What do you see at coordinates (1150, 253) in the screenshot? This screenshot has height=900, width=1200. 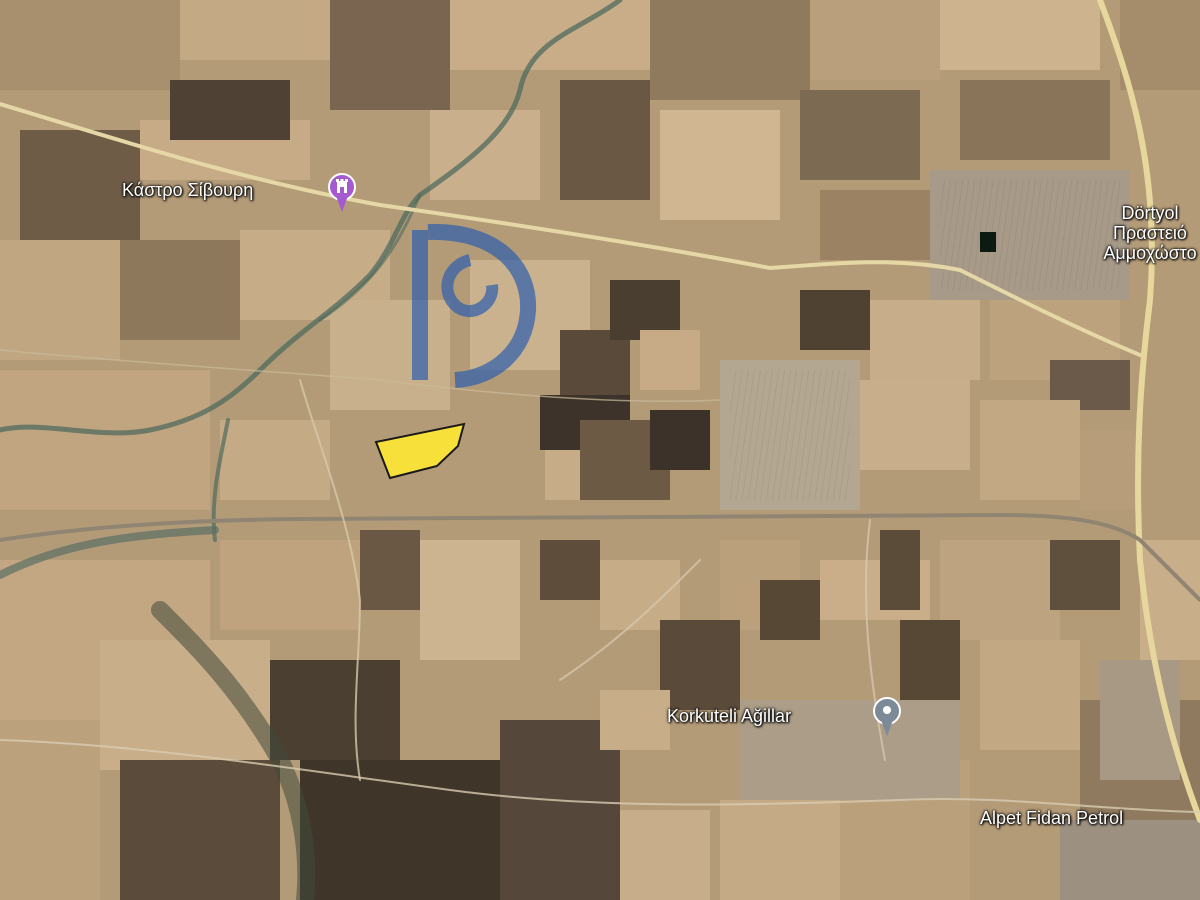 I see `place-name-line3: Αμμοχώστο` at bounding box center [1150, 253].